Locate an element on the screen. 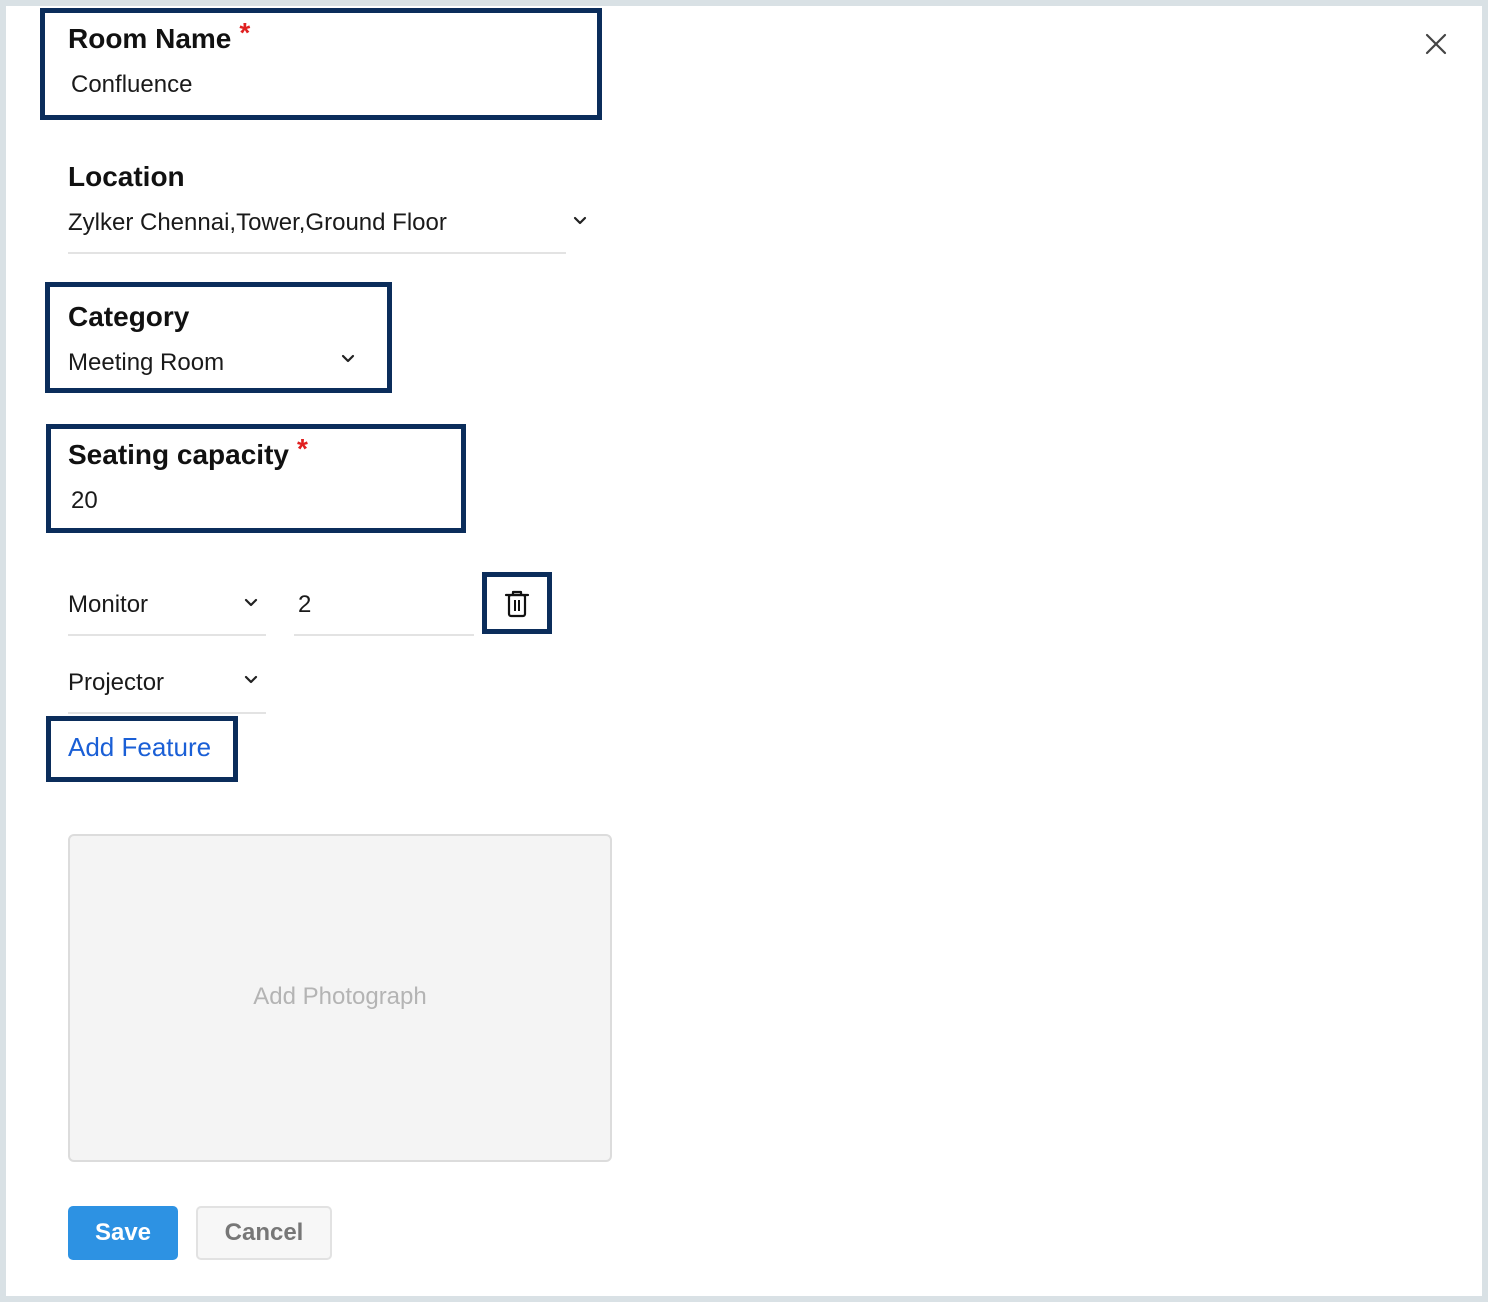 The image size is (1488, 1302). seating-capacity-input: 20 is located at coordinates (84, 501).